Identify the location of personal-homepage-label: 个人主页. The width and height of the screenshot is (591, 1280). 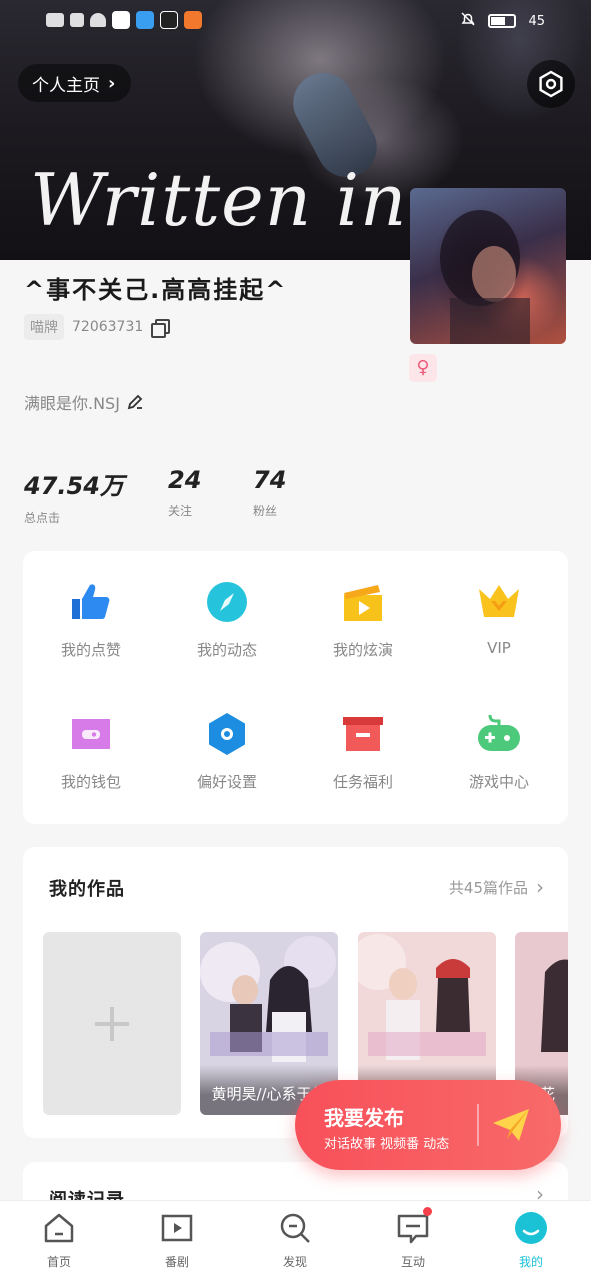
(66, 85).